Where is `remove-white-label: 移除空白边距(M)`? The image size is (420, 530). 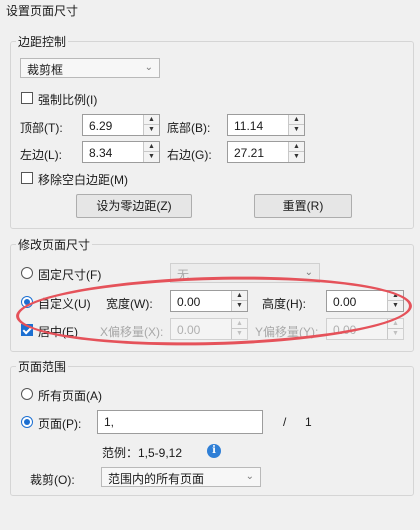
remove-white-label: 移除空白边距(M) is located at coordinates (83, 180).